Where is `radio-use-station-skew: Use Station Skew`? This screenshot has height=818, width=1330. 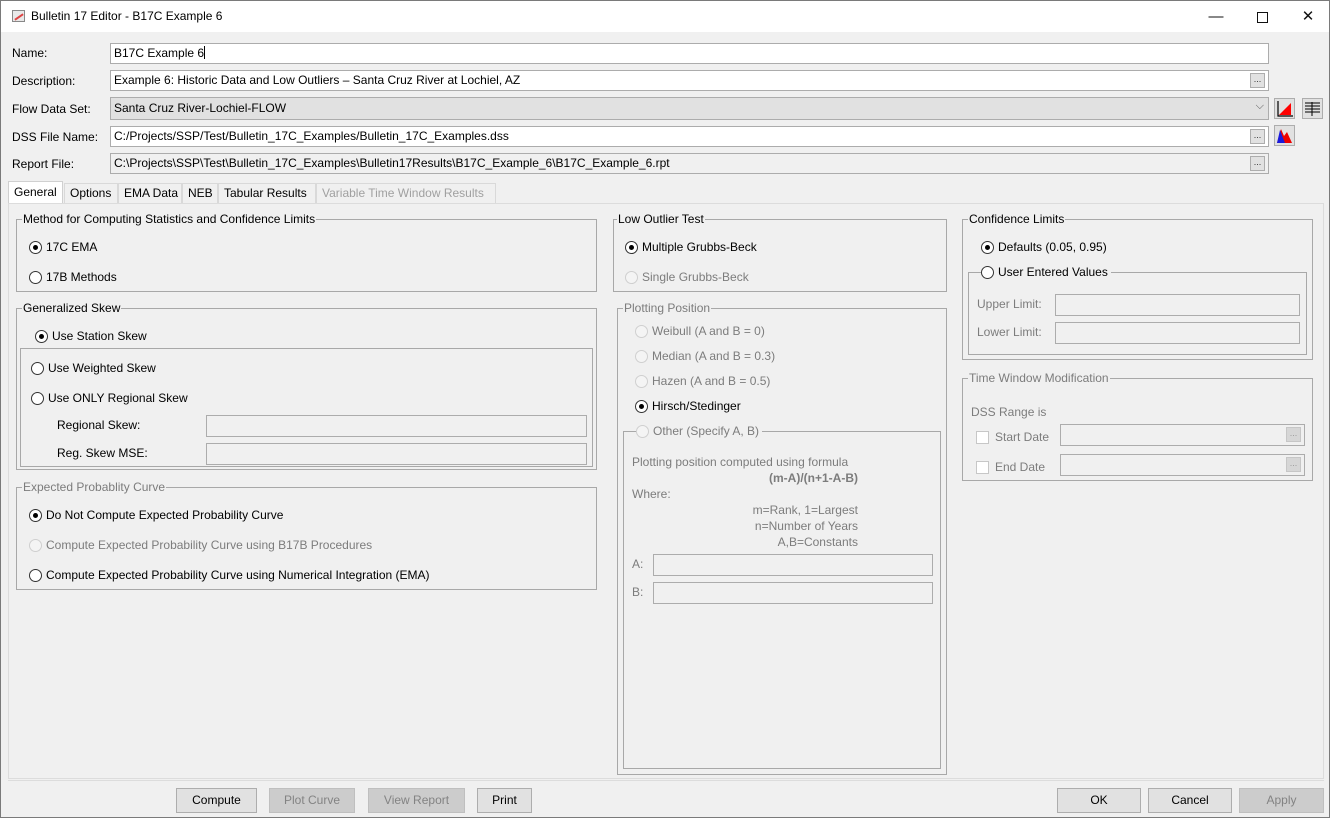 radio-use-station-skew: Use Station Skew is located at coordinates (91, 336).